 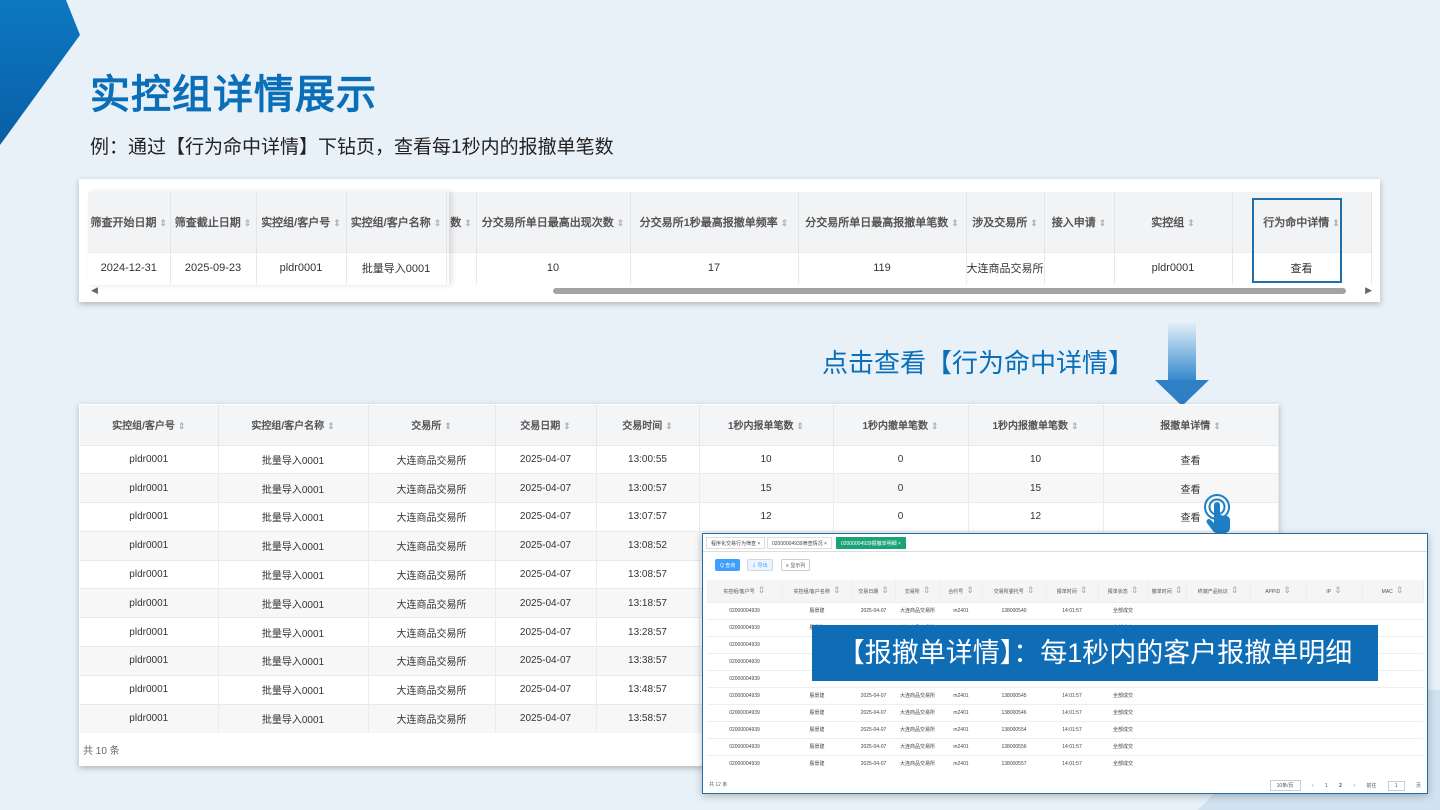 I want to click on column-header: 分交易所单日最高报撤单笔数 ⇕, so click(x=882, y=222).